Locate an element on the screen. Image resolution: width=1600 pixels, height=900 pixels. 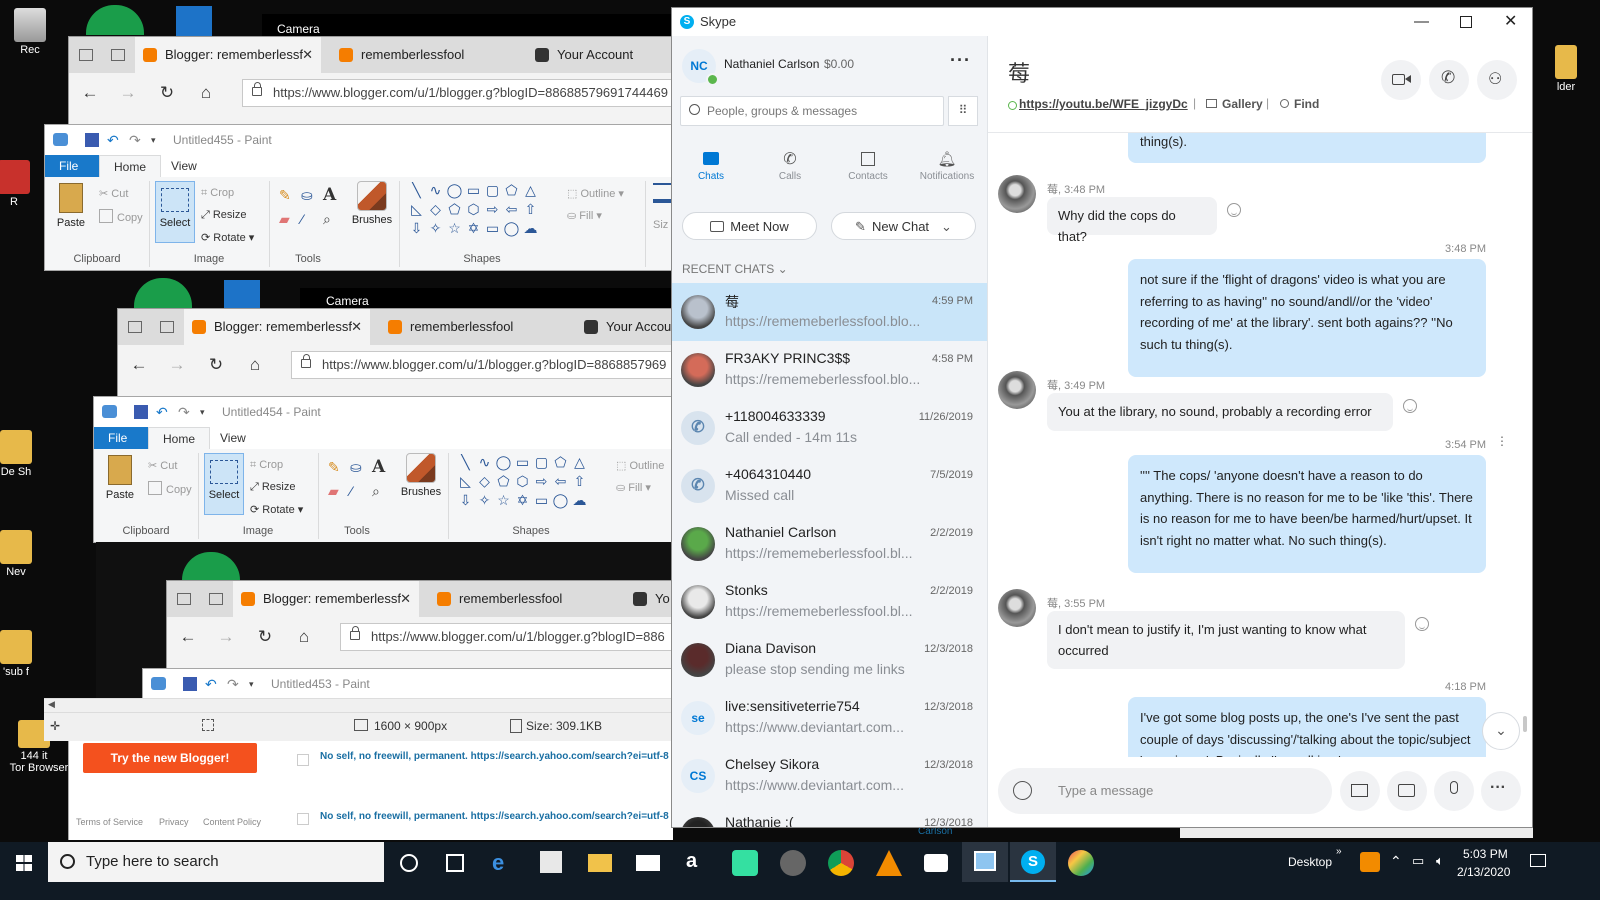
profile-balance: $0.00 is located at coordinates (839, 64).